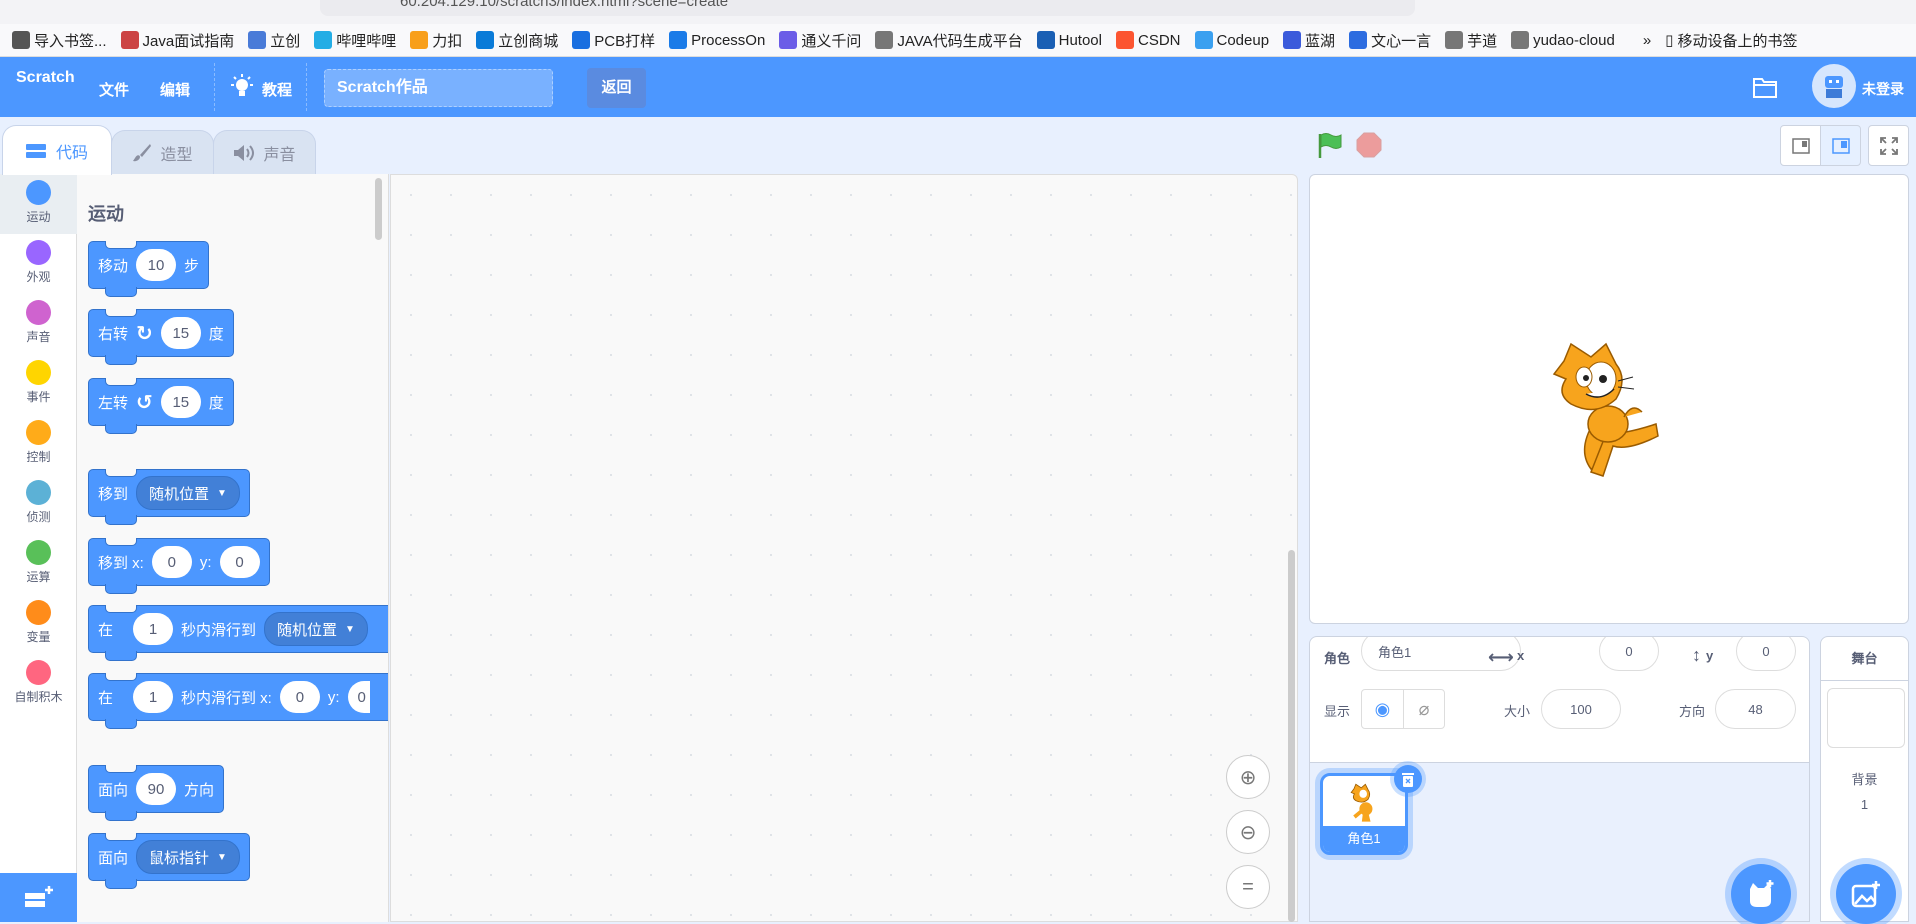  Describe the element at coordinates (38, 684) in the screenshot. I see `category-8: 自制积木` at that location.